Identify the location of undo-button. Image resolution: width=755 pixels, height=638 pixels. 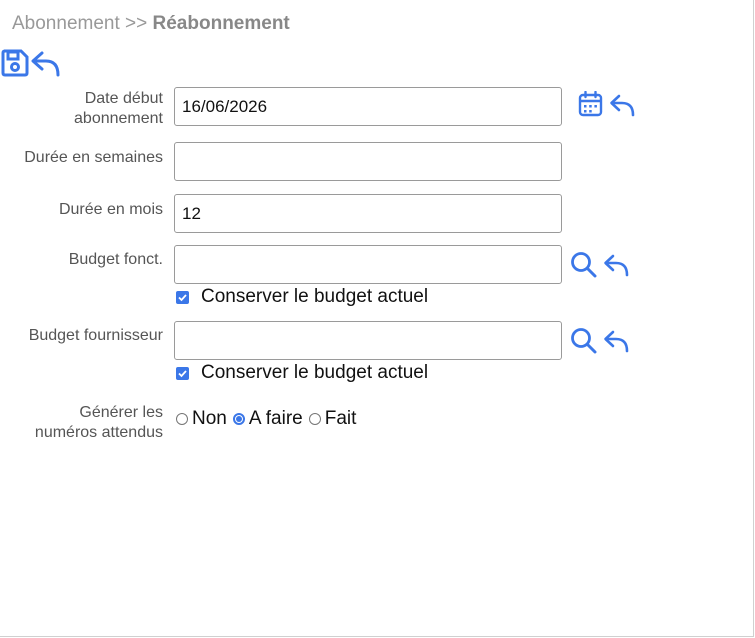
(46, 63).